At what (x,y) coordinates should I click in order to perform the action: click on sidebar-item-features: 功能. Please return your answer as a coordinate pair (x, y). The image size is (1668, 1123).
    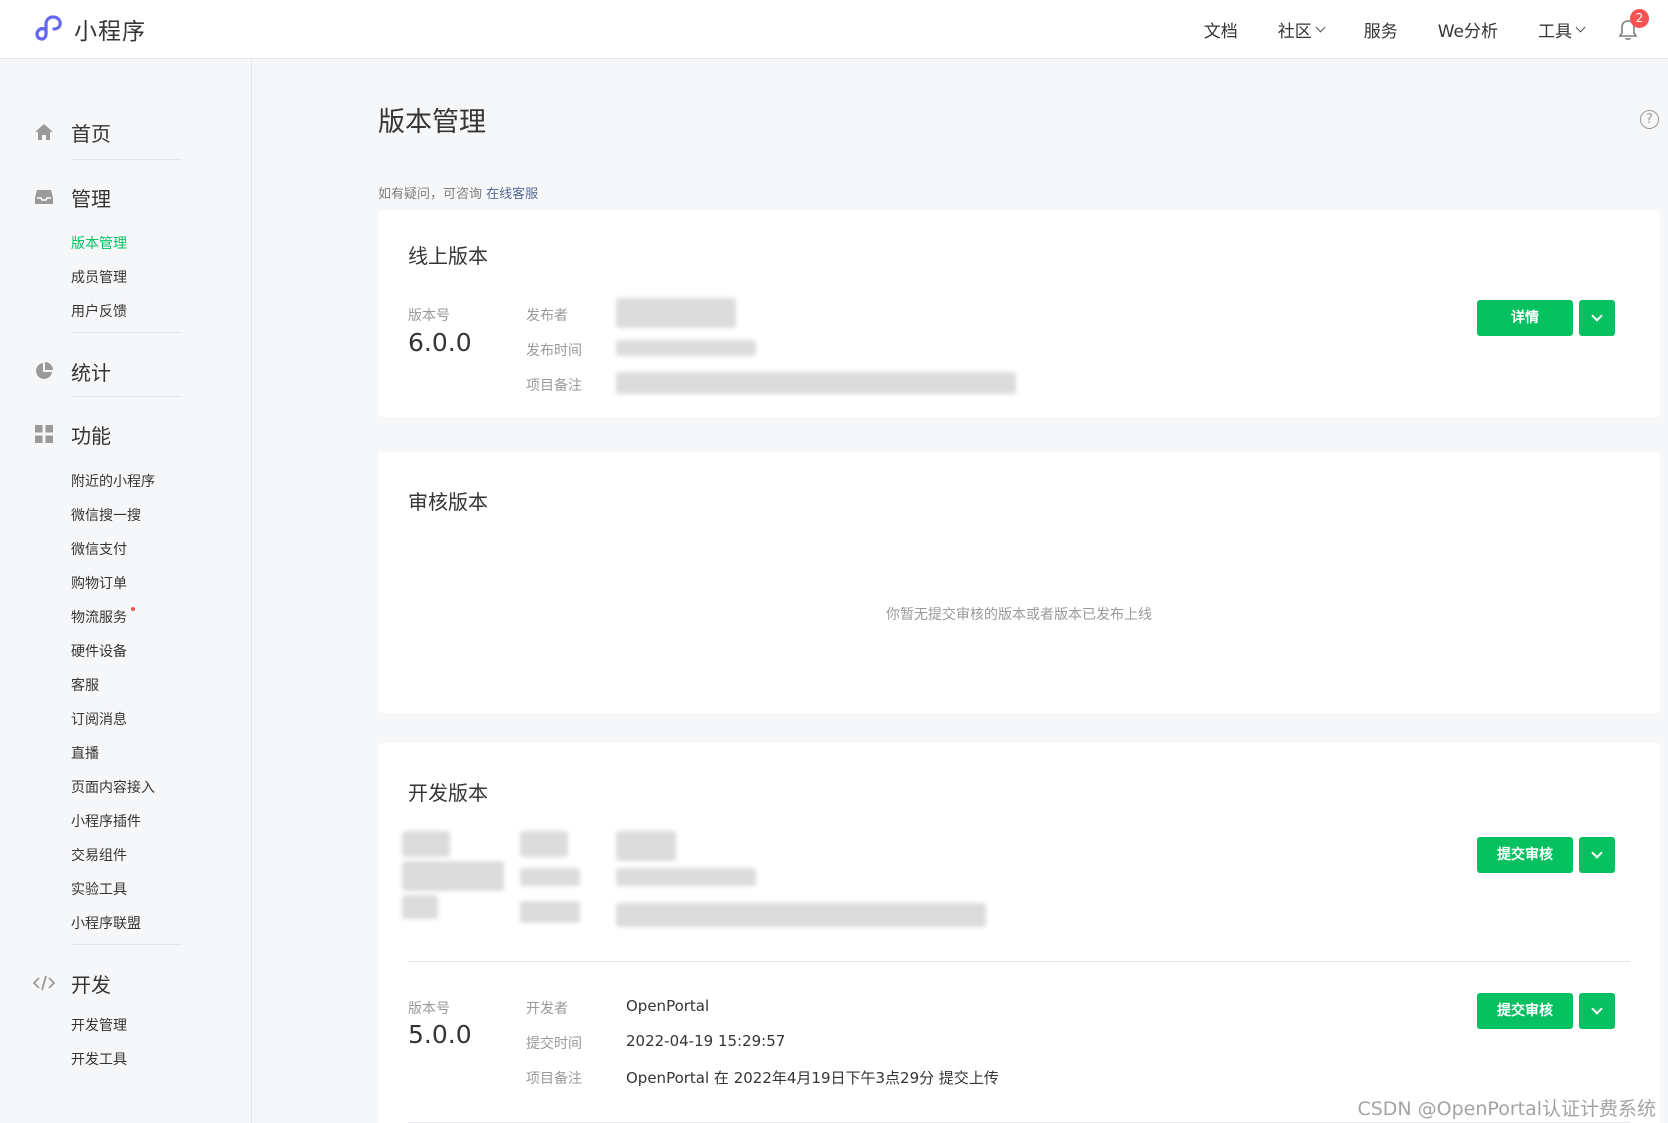
    Looking at the image, I should click on (108, 434).